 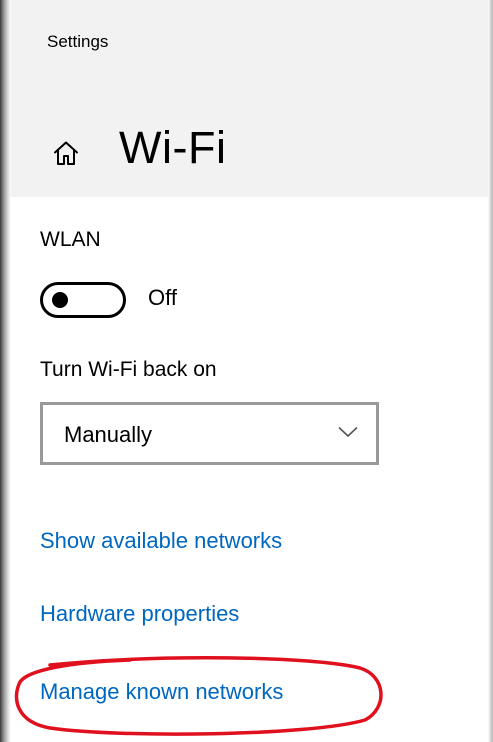 I want to click on page-title: Wi-Fi, so click(x=173, y=147).